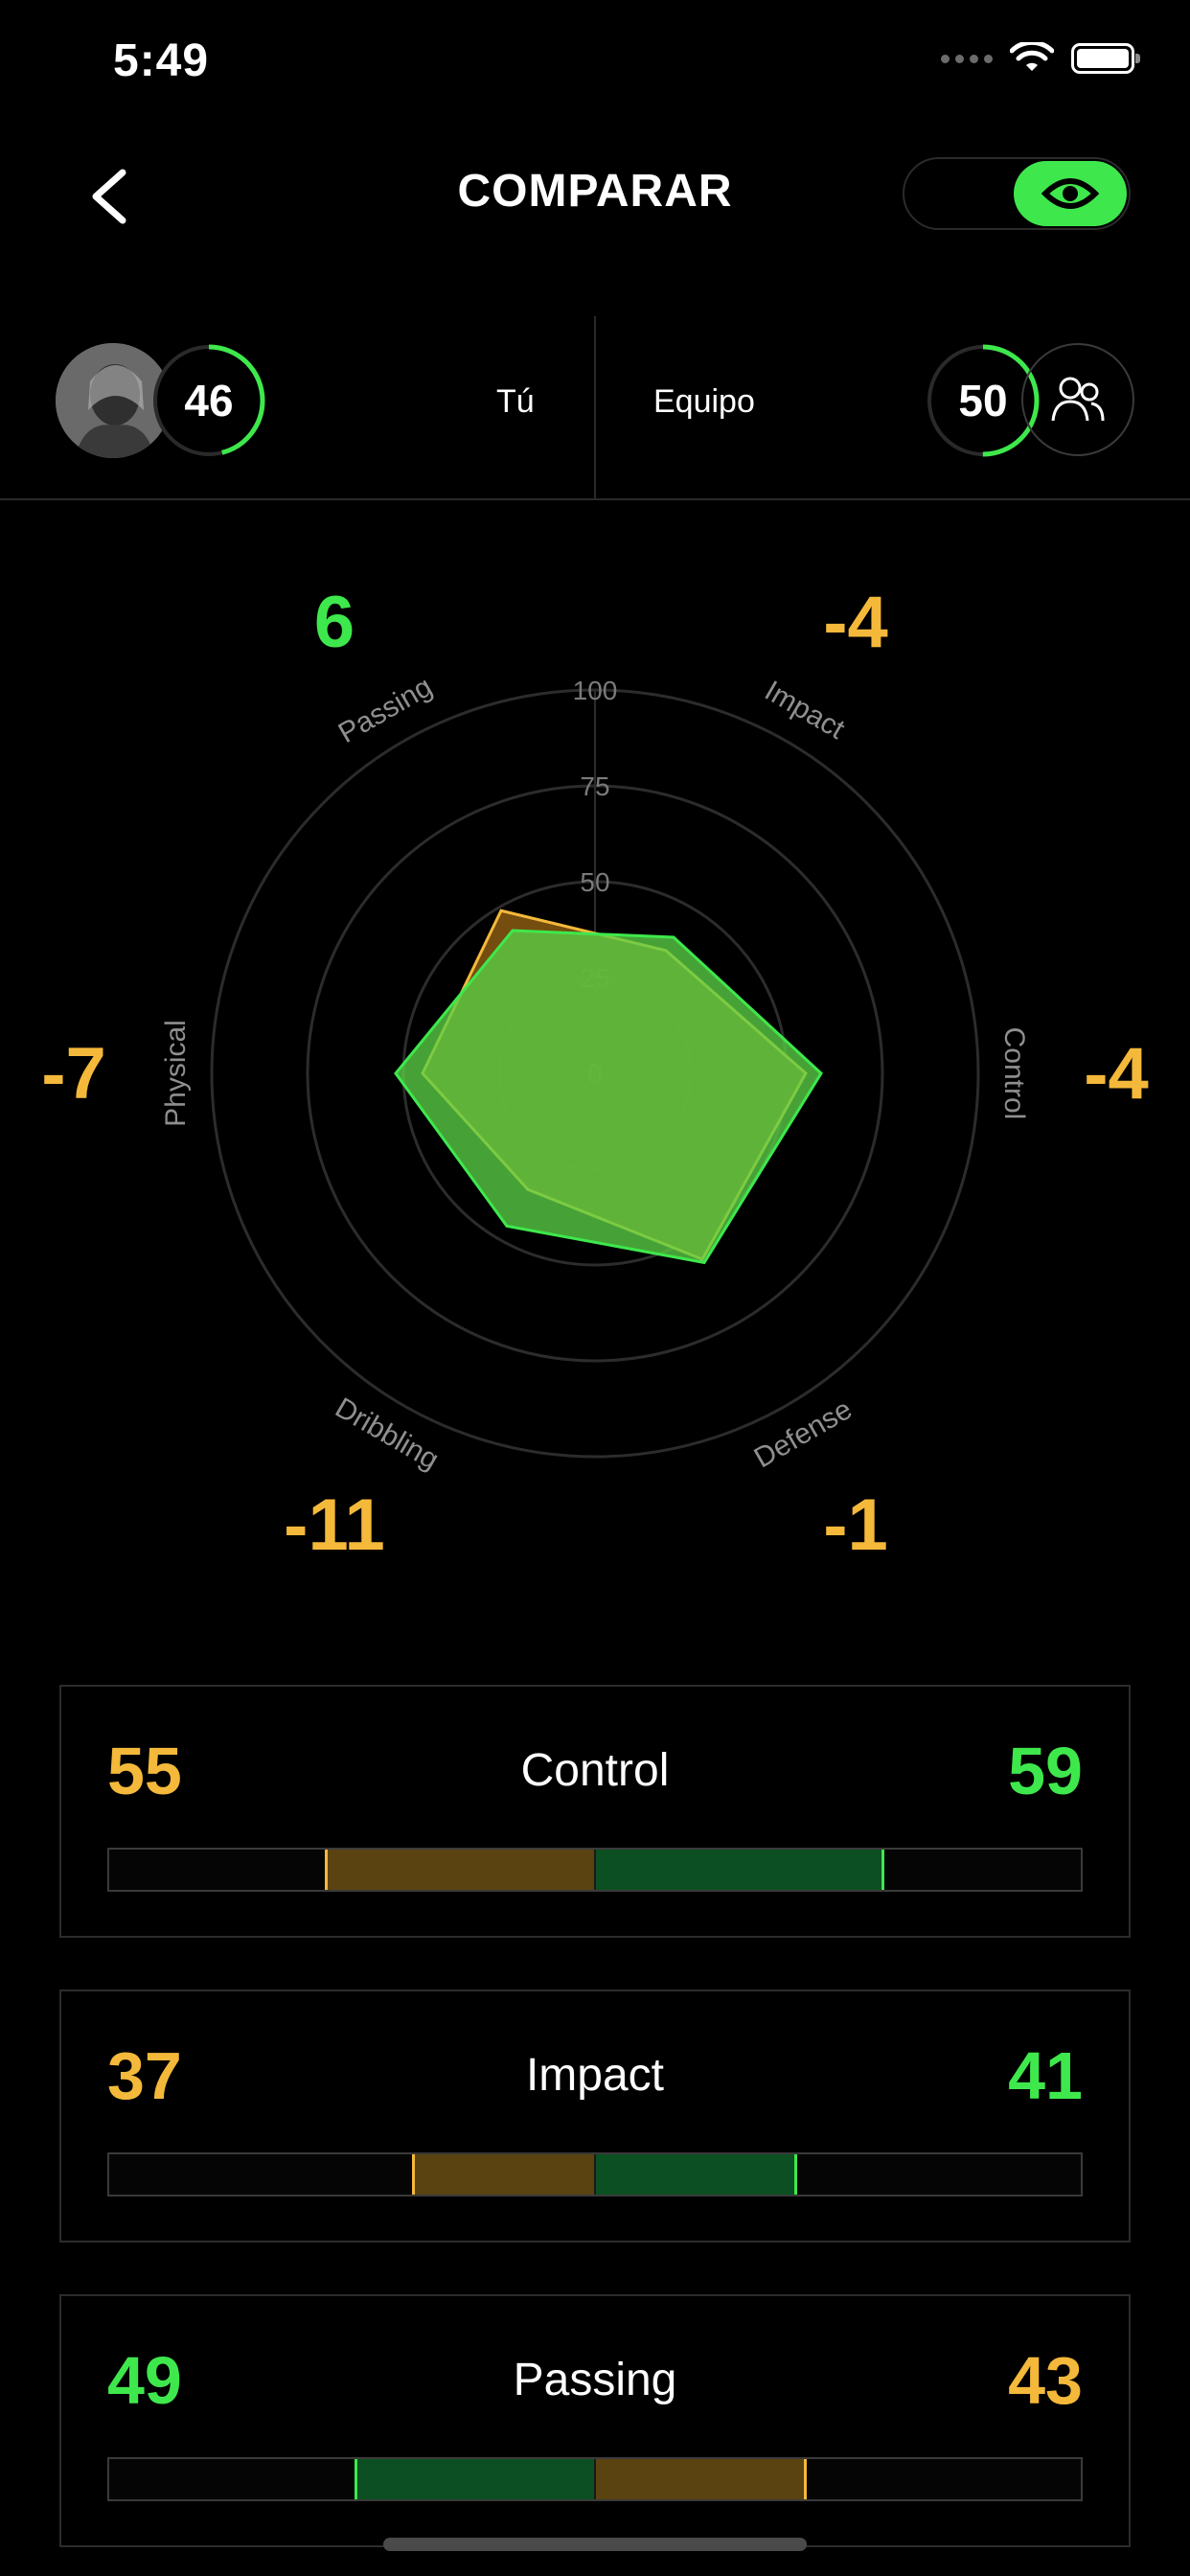 The image size is (1190, 2576). What do you see at coordinates (594, 882) in the screenshot?
I see `radar-tick-label: 50` at bounding box center [594, 882].